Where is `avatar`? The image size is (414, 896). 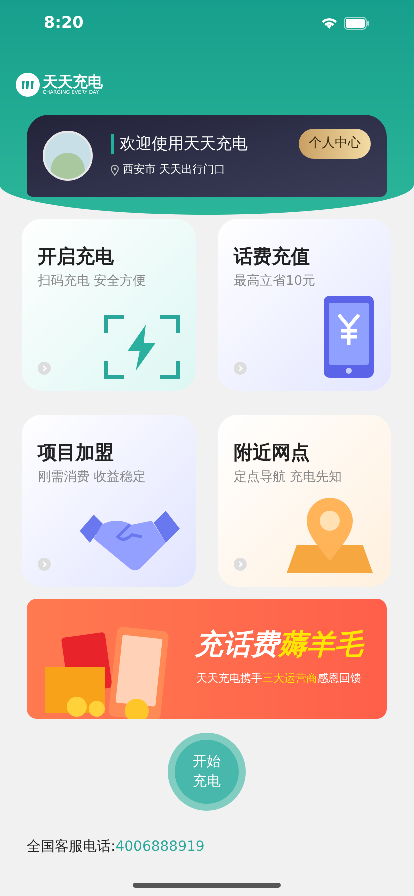 avatar is located at coordinates (68, 156).